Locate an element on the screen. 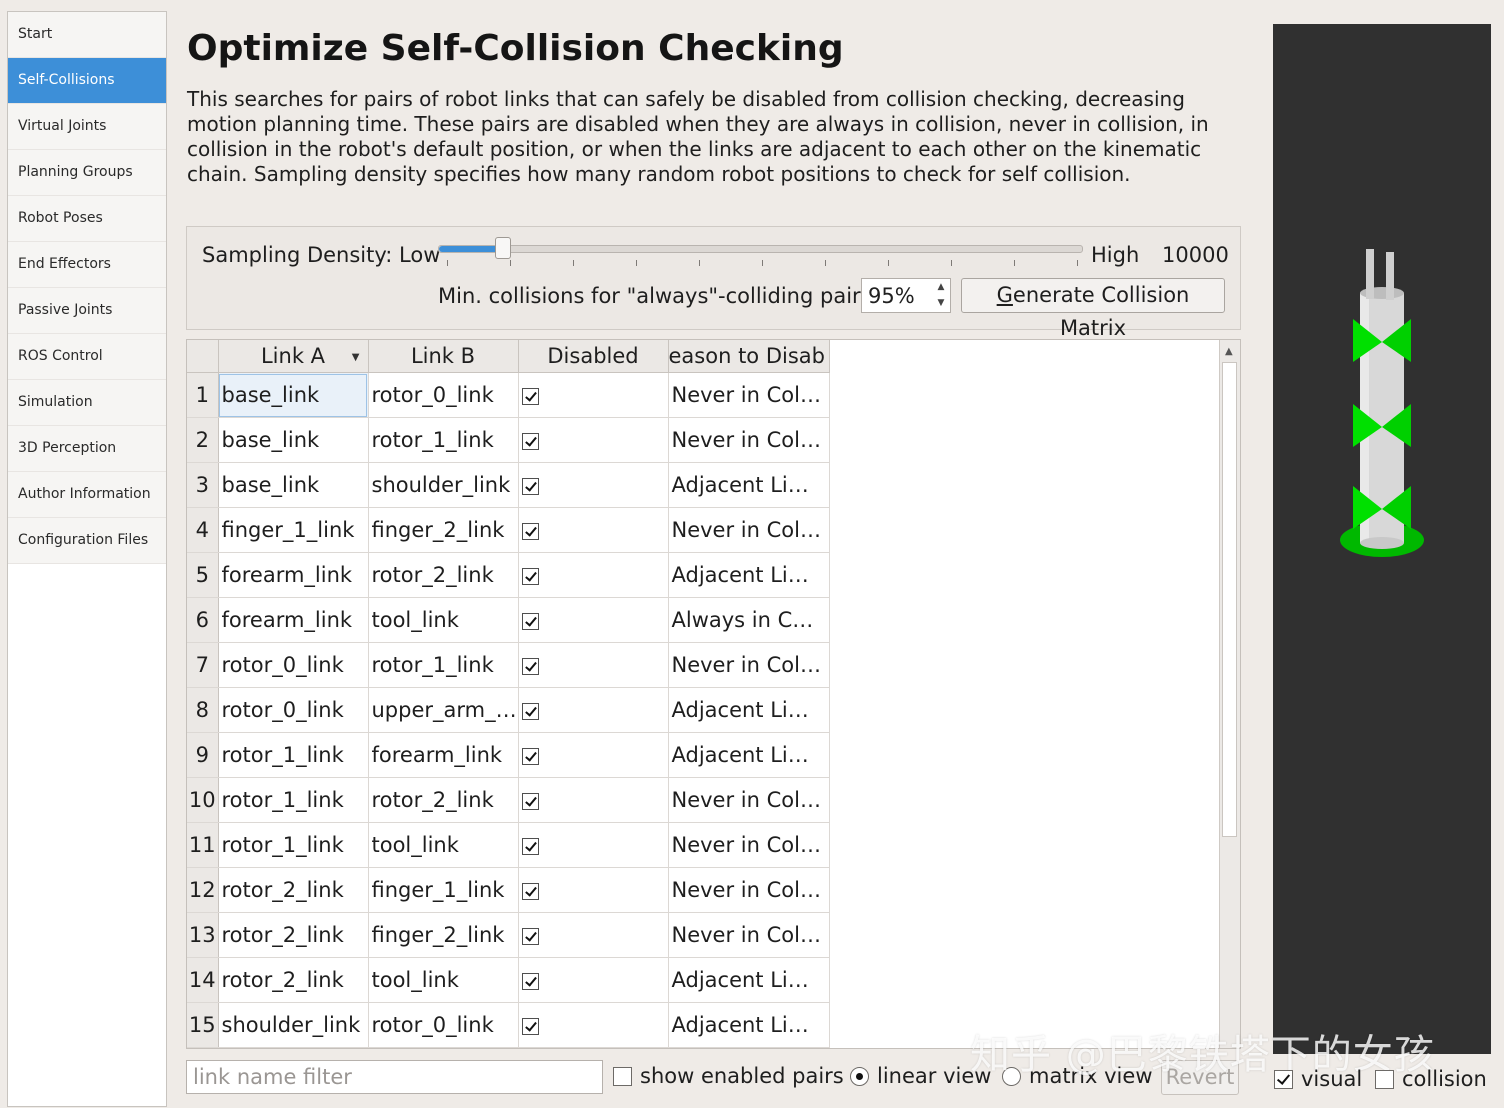  sidebar-item-passive-joints: Passive Joints is located at coordinates (87, 311).